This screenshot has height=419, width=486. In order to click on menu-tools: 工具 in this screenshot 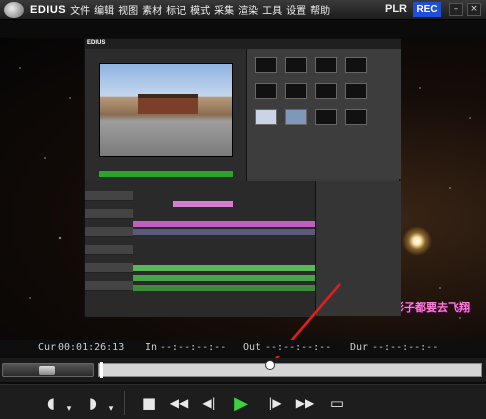, I will do `click(272, 9)`.